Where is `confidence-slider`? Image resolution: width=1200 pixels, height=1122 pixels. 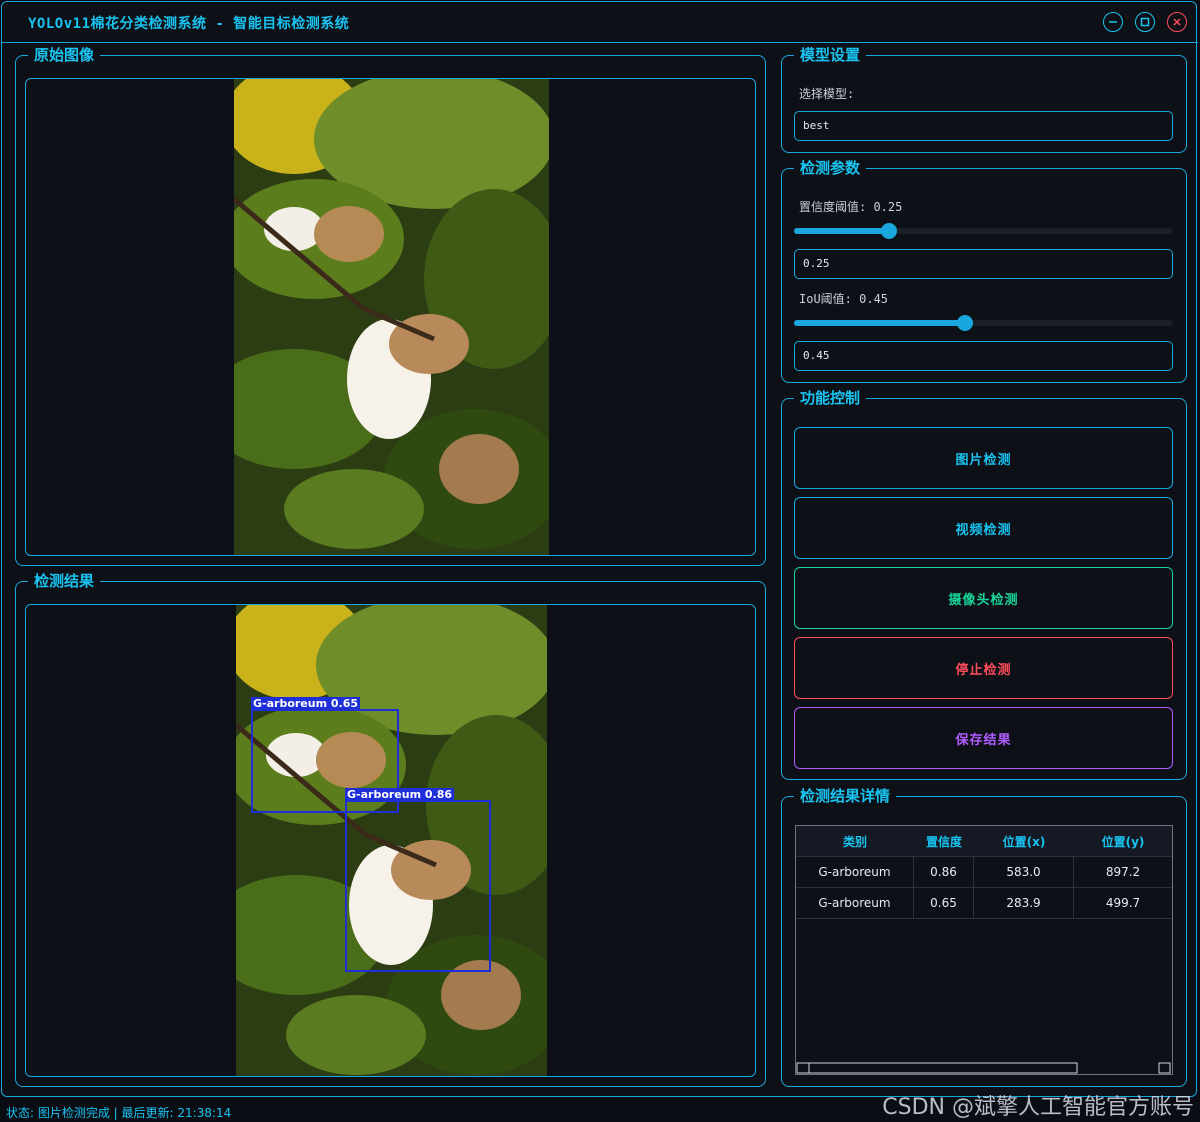 confidence-slider is located at coordinates (983, 231).